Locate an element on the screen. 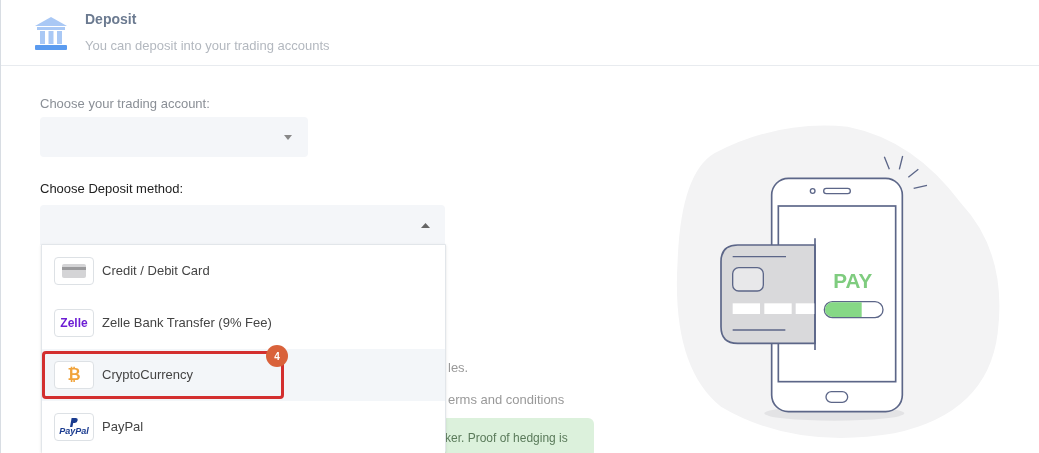  caret-up-icon is located at coordinates (425, 225).